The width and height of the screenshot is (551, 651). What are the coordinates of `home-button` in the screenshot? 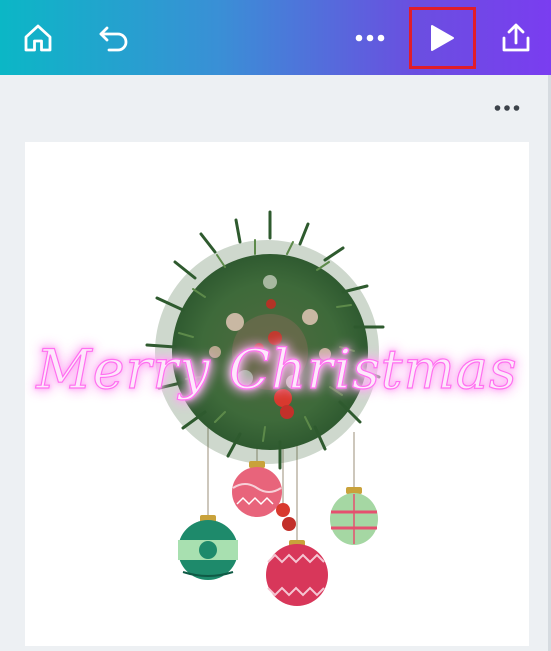 It's located at (38, 37).